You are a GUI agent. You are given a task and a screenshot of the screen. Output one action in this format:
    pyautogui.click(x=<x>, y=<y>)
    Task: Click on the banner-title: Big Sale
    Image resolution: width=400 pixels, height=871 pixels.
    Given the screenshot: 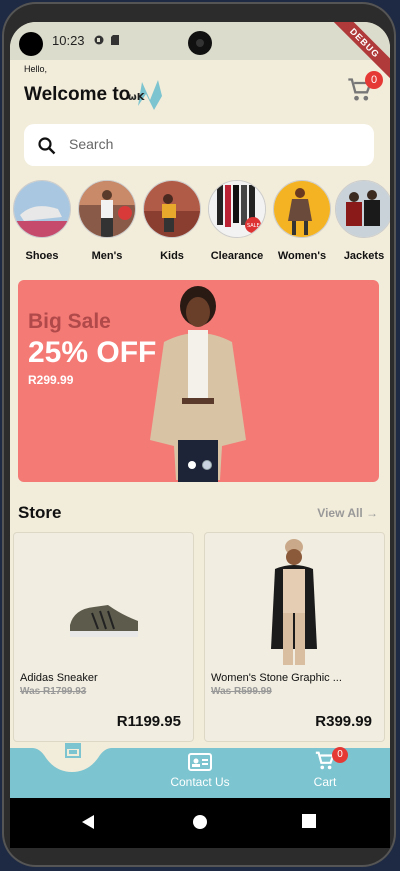 What is the action you would take?
    pyautogui.click(x=69, y=321)
    